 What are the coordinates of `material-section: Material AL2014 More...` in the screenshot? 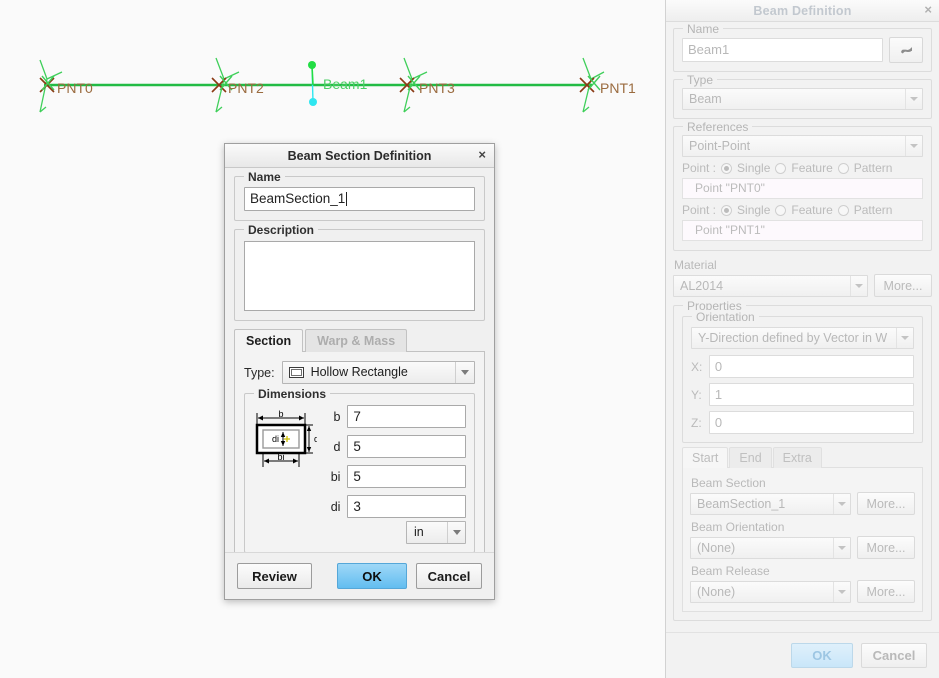 It's located at (802, 277).